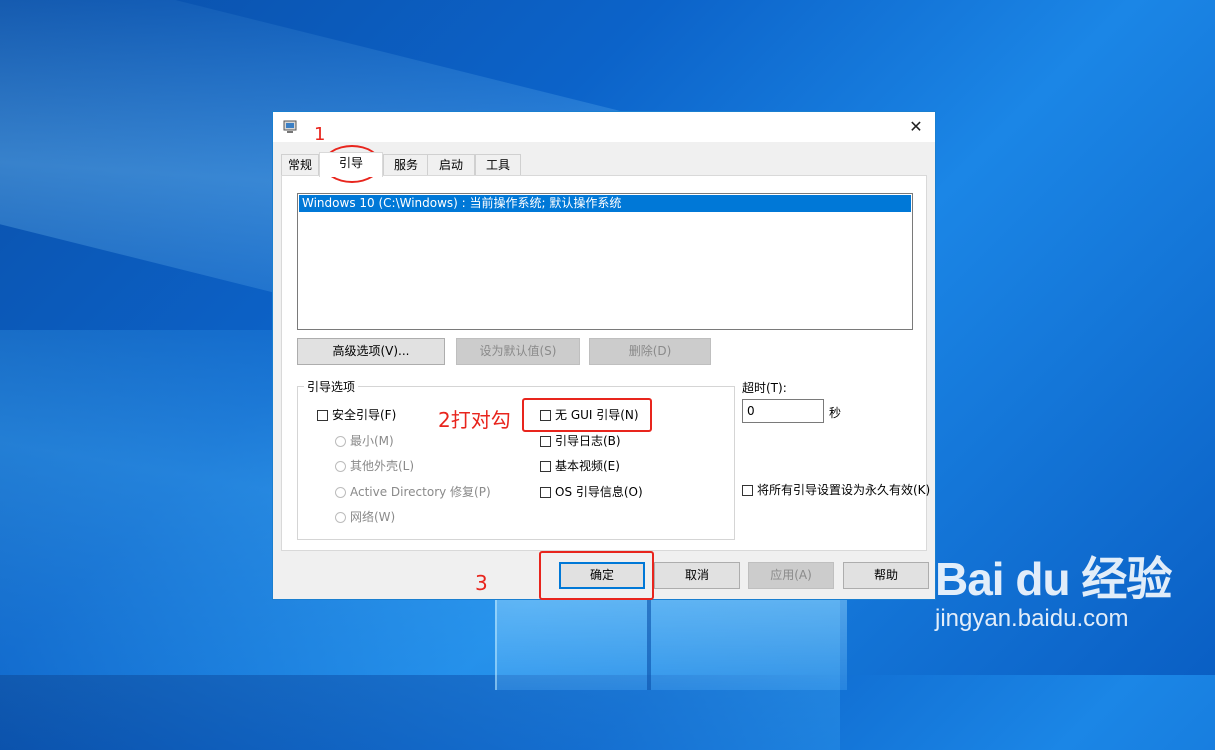 This screenshot has width=1215, height=750. What do you see at coordinates (1032, 618) in the screenshot?
I see `watermark-url: jingyan.baidu.com` at bounding box center [1032, 618].